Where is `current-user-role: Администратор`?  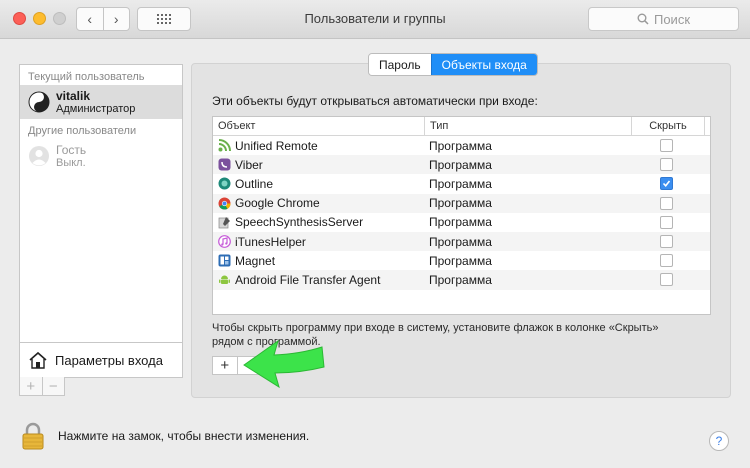
current-user-role: Администратор is located at coordinates (96, 108).